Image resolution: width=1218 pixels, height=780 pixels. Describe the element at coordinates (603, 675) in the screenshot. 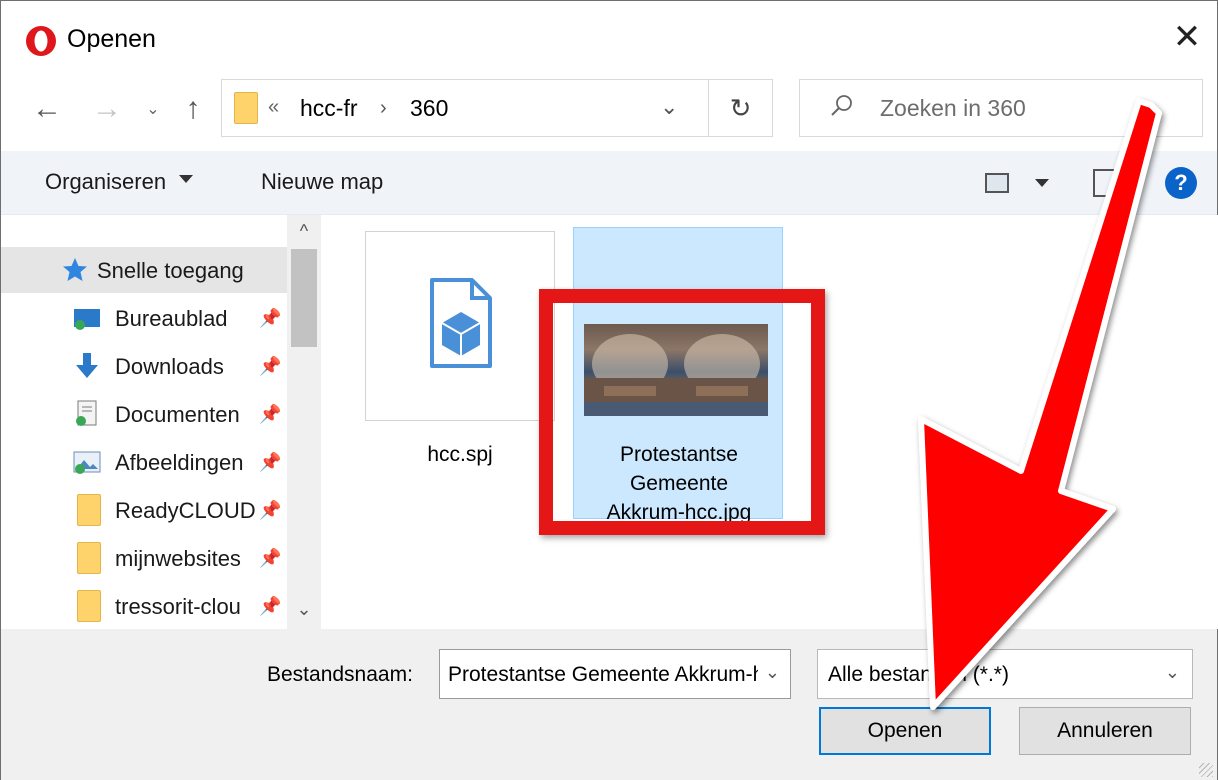

I see `filename-value: Protestantse Gemeente Akkrum-hcc.jpg` at that location.